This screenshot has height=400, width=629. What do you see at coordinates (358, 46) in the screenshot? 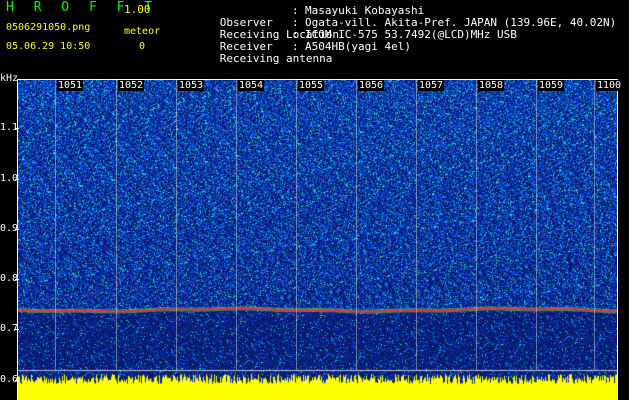
I see `info-value: A504HB(yagi 4el)` at bounding box center [358, 46].